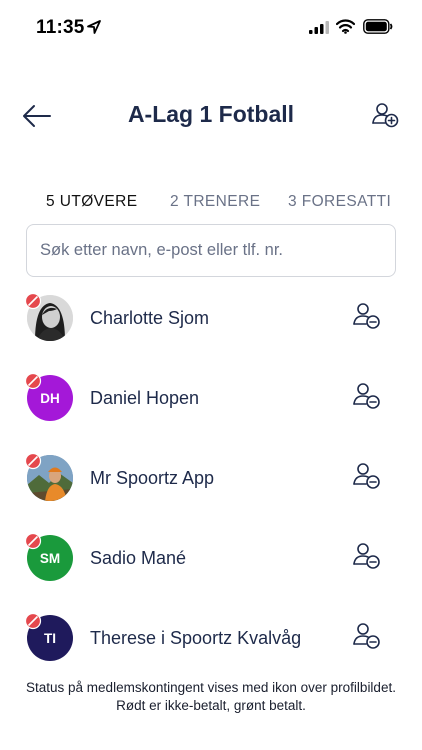 This screenshot has width=422, height=750. Describe the element at coordinates (211, 250) in the screenshot. I see `search-input` at that location.